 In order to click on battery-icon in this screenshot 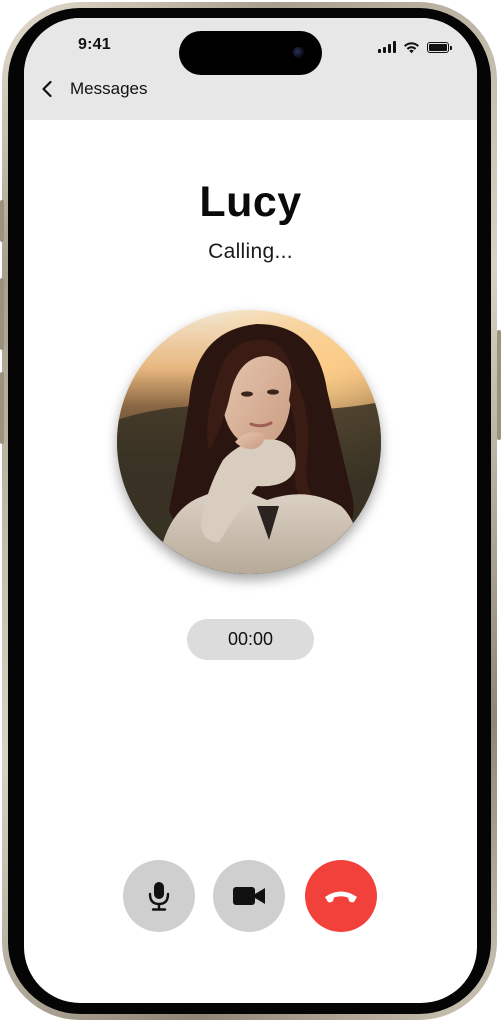, I will do `click(439, 47)`.